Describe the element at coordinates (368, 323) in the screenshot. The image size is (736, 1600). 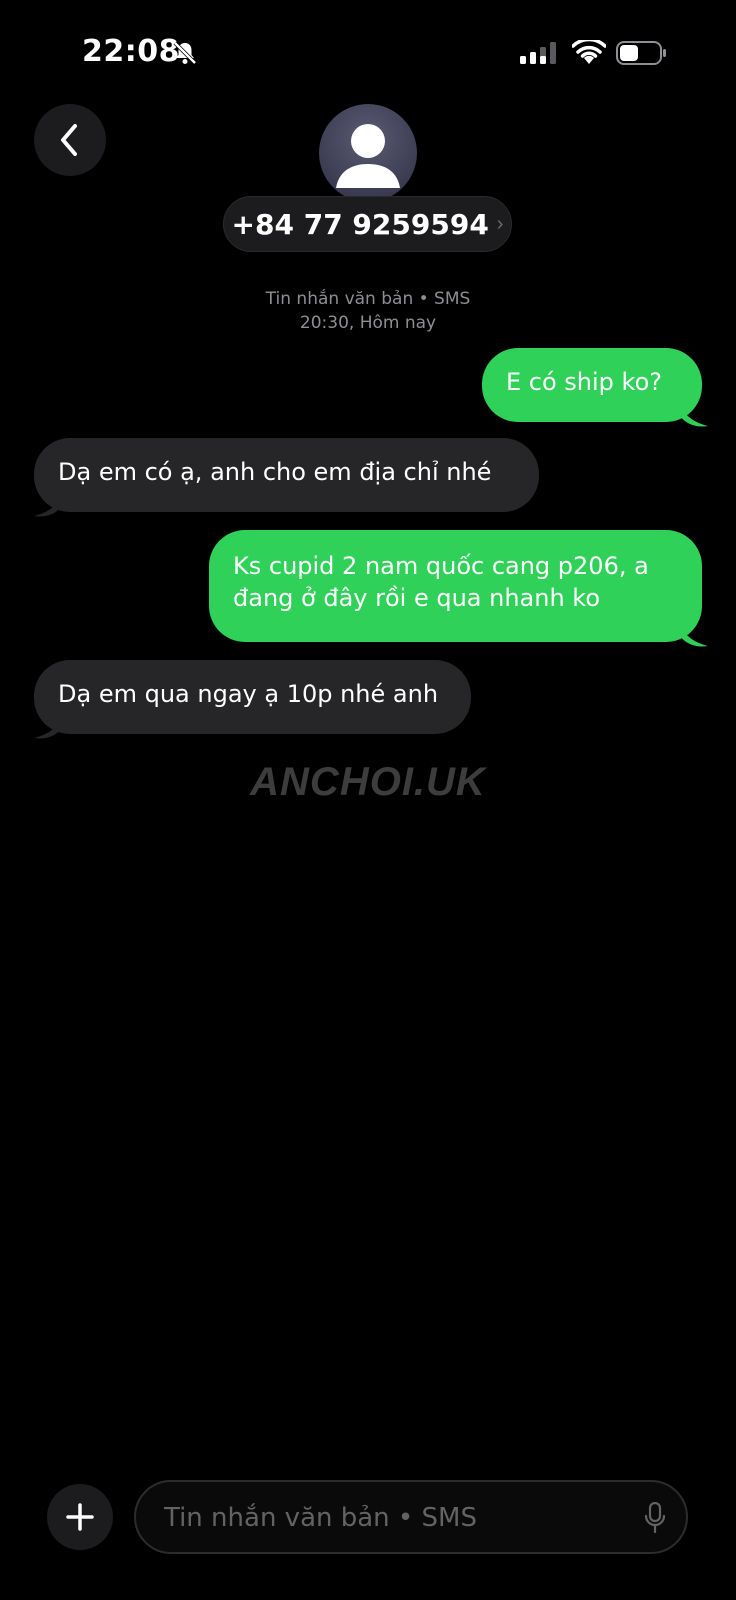
I see `thread-timestamp: 20:30, Hôm nay` at that location.